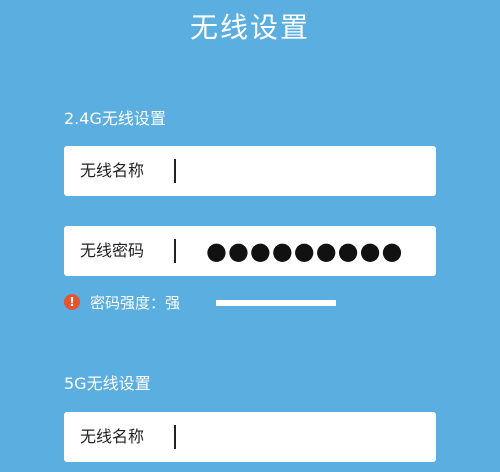 The height and width of the screenshot is (472, 500). Describe the element at coordinates (112, 170) in the screenshot. I see `ssid-label-2-4g: 无线名称` at that location.